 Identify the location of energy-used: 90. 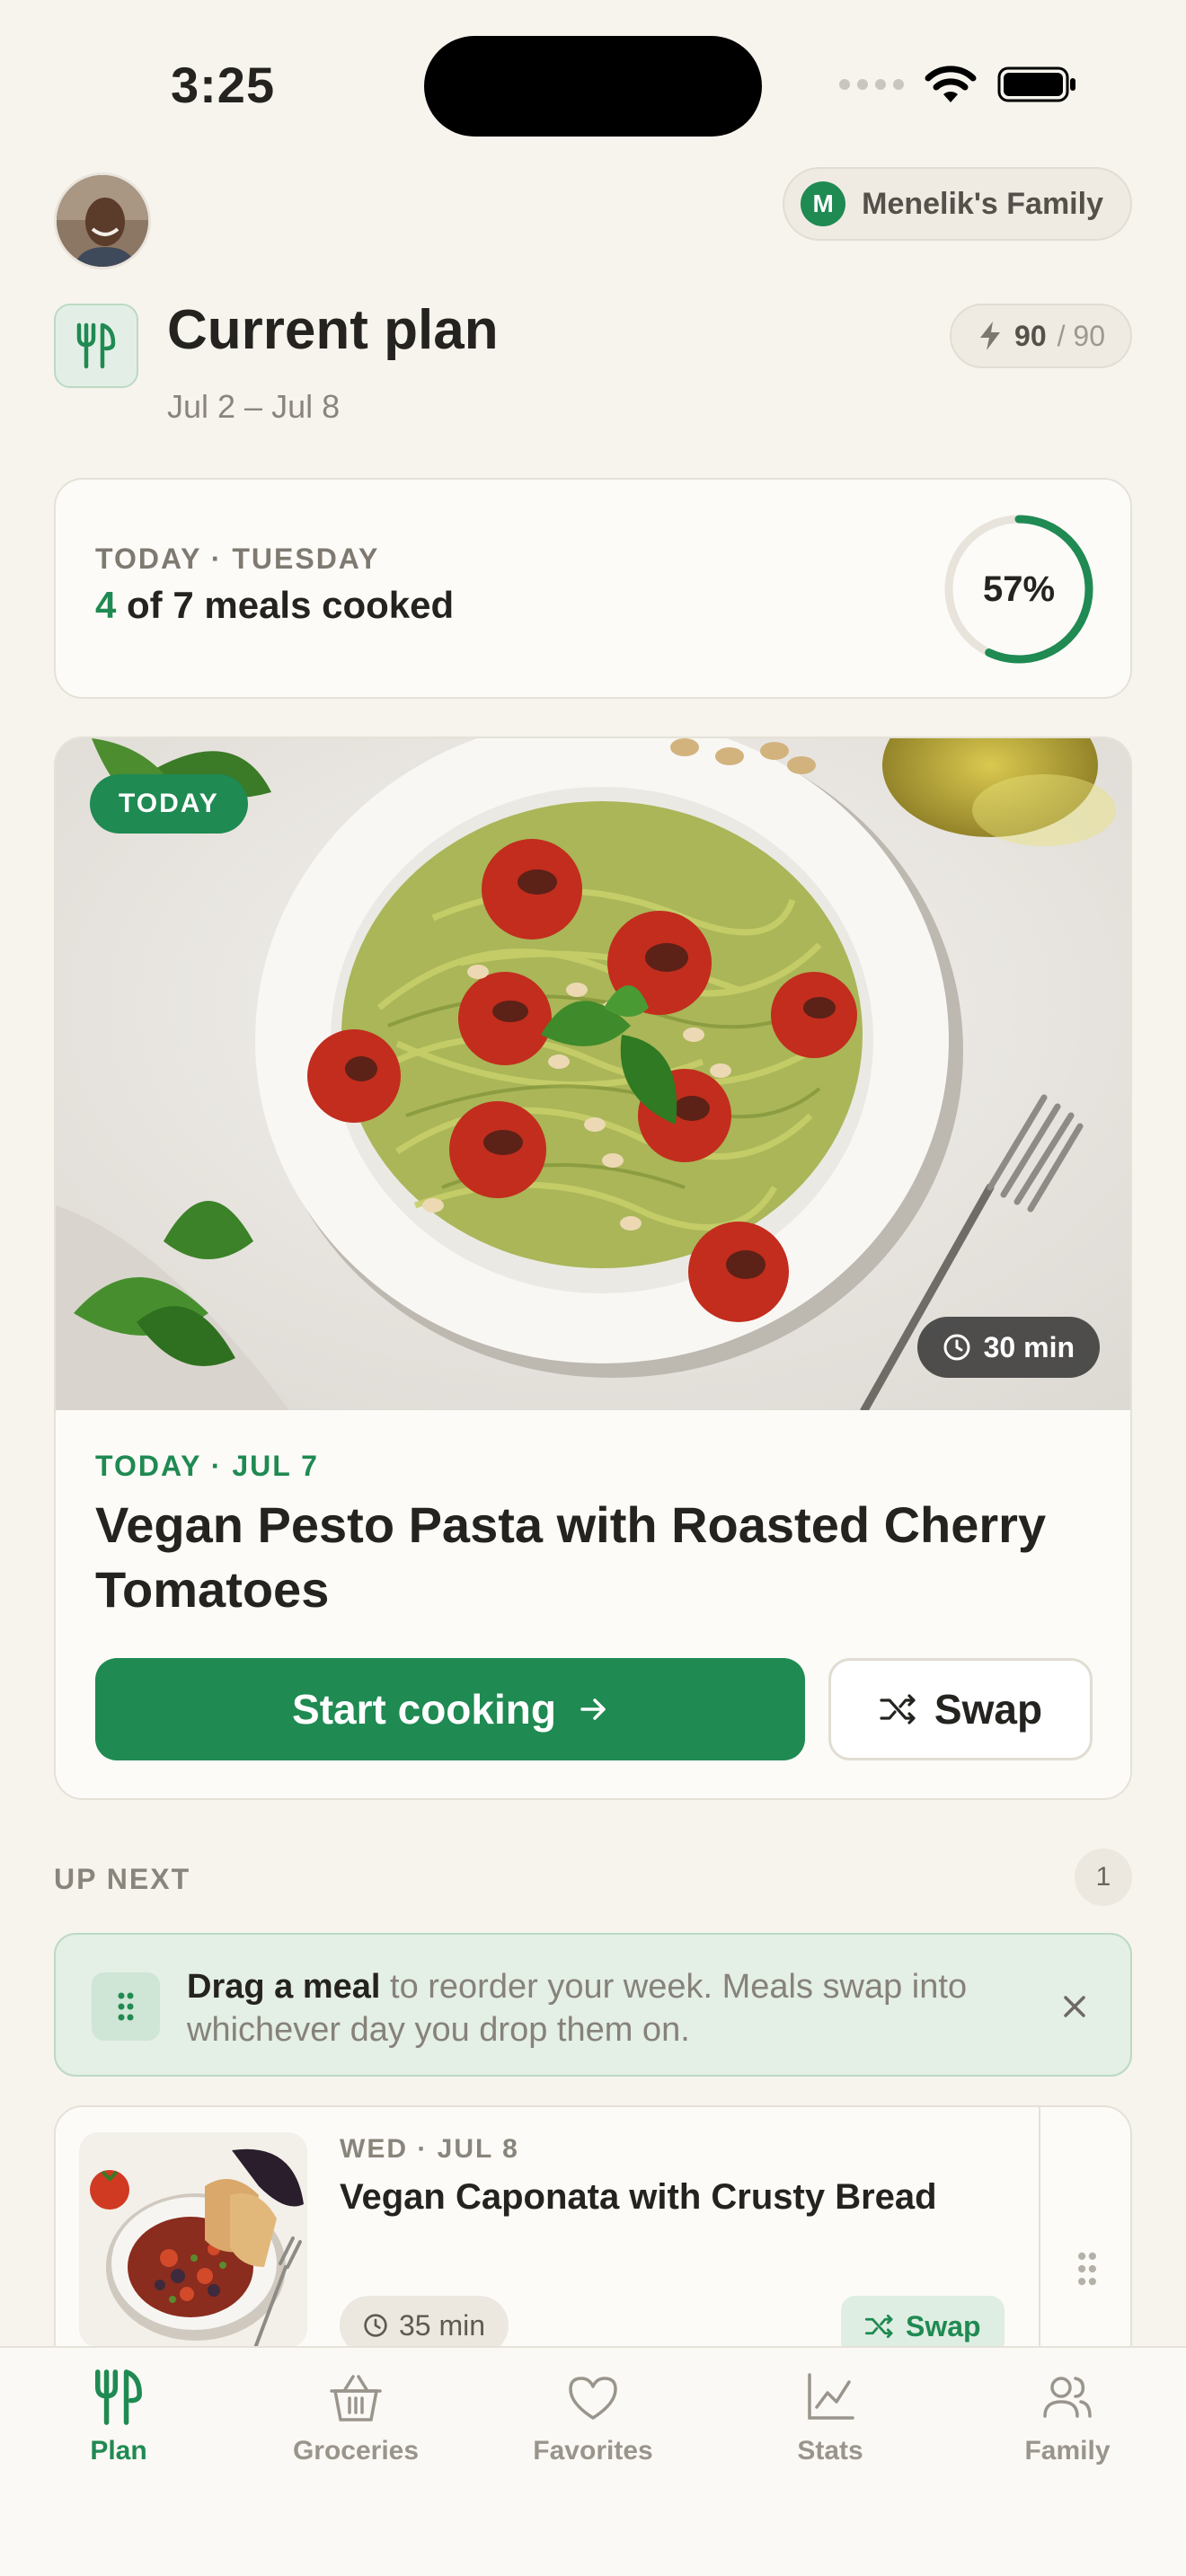
(1030, 335).